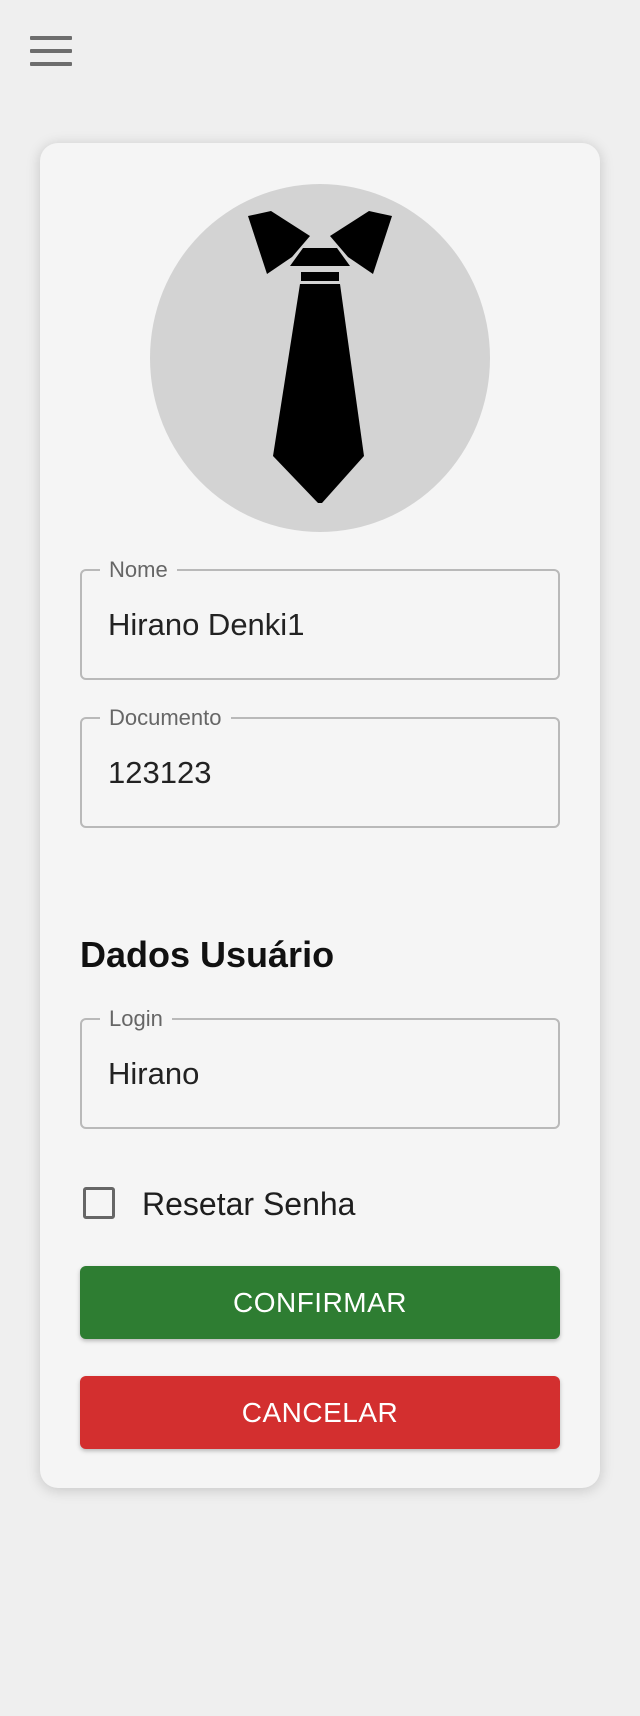  Describe the element at coordinates (323, 625) in the screenshot. I see `nome-input` at that location.